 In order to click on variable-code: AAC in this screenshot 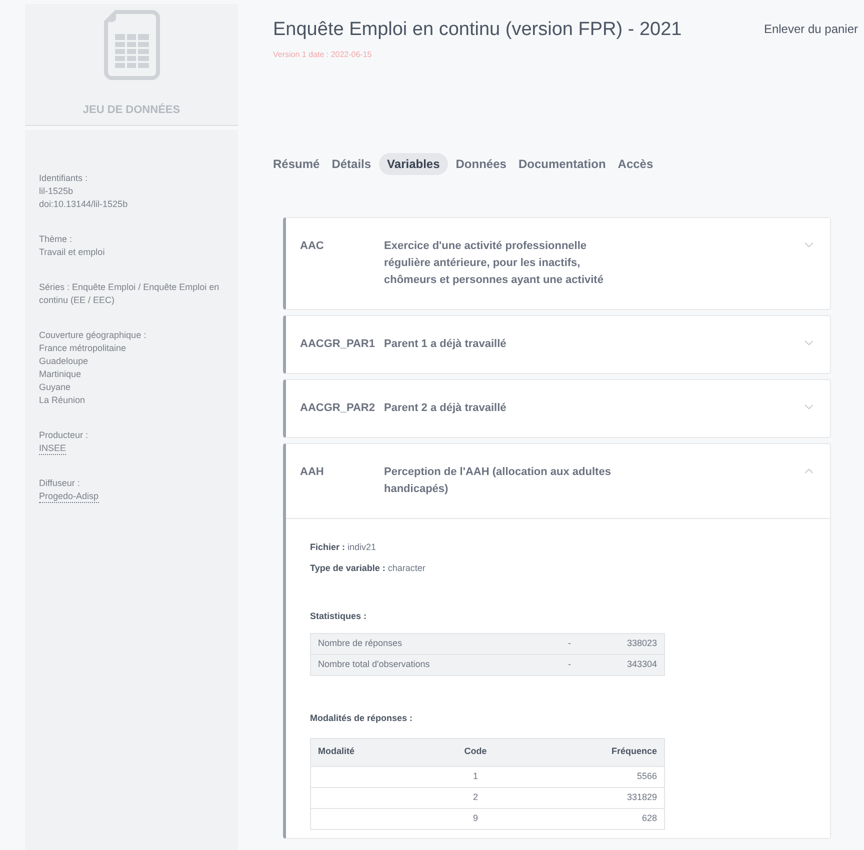, I will do `click(312, 246)`.